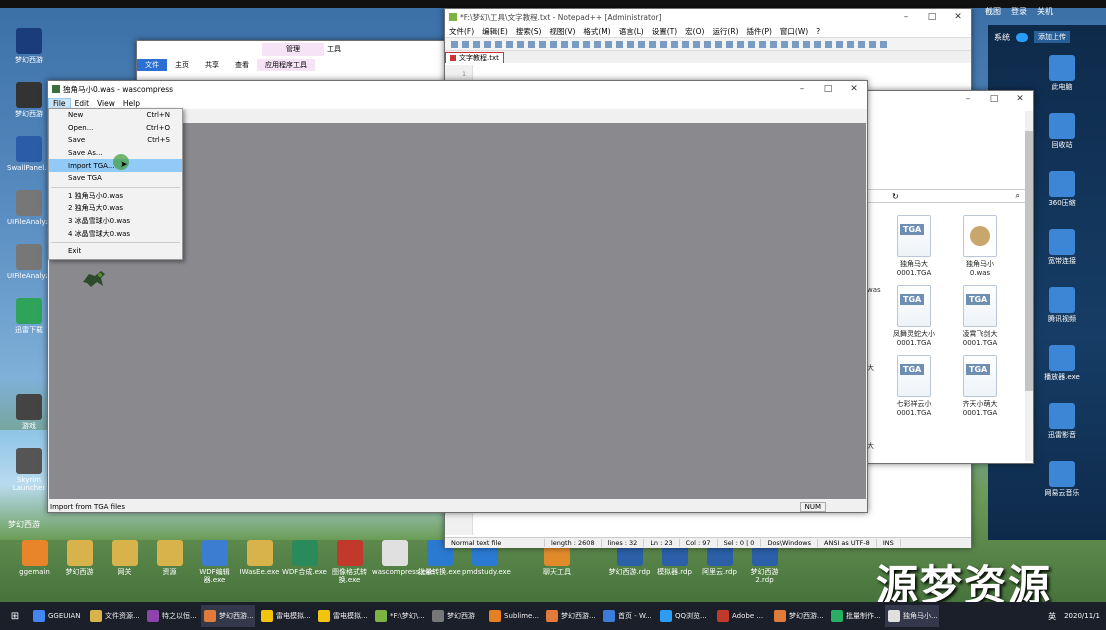 This screenshot has width=1106, height=630. I want to click on desktop-icon: 阿里云.rdp, so click(719, 567).